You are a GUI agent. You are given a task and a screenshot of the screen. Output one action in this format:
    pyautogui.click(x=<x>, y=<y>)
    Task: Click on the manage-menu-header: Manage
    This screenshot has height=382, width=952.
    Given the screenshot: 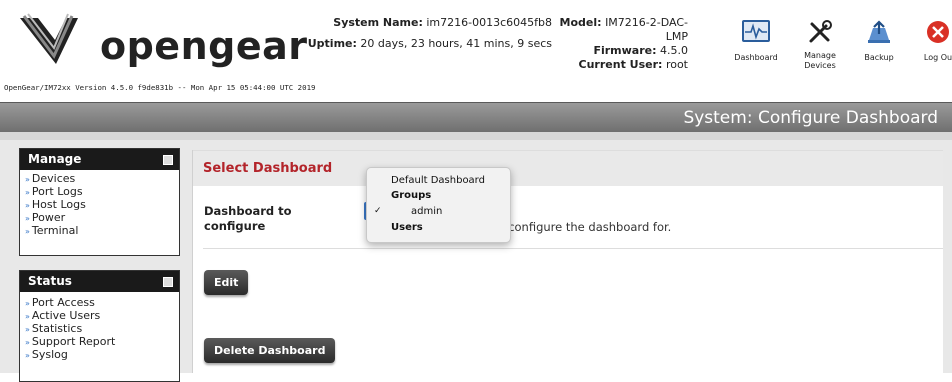 What is the action you would take?
    pyautogui.click(x=99, y=159)
    